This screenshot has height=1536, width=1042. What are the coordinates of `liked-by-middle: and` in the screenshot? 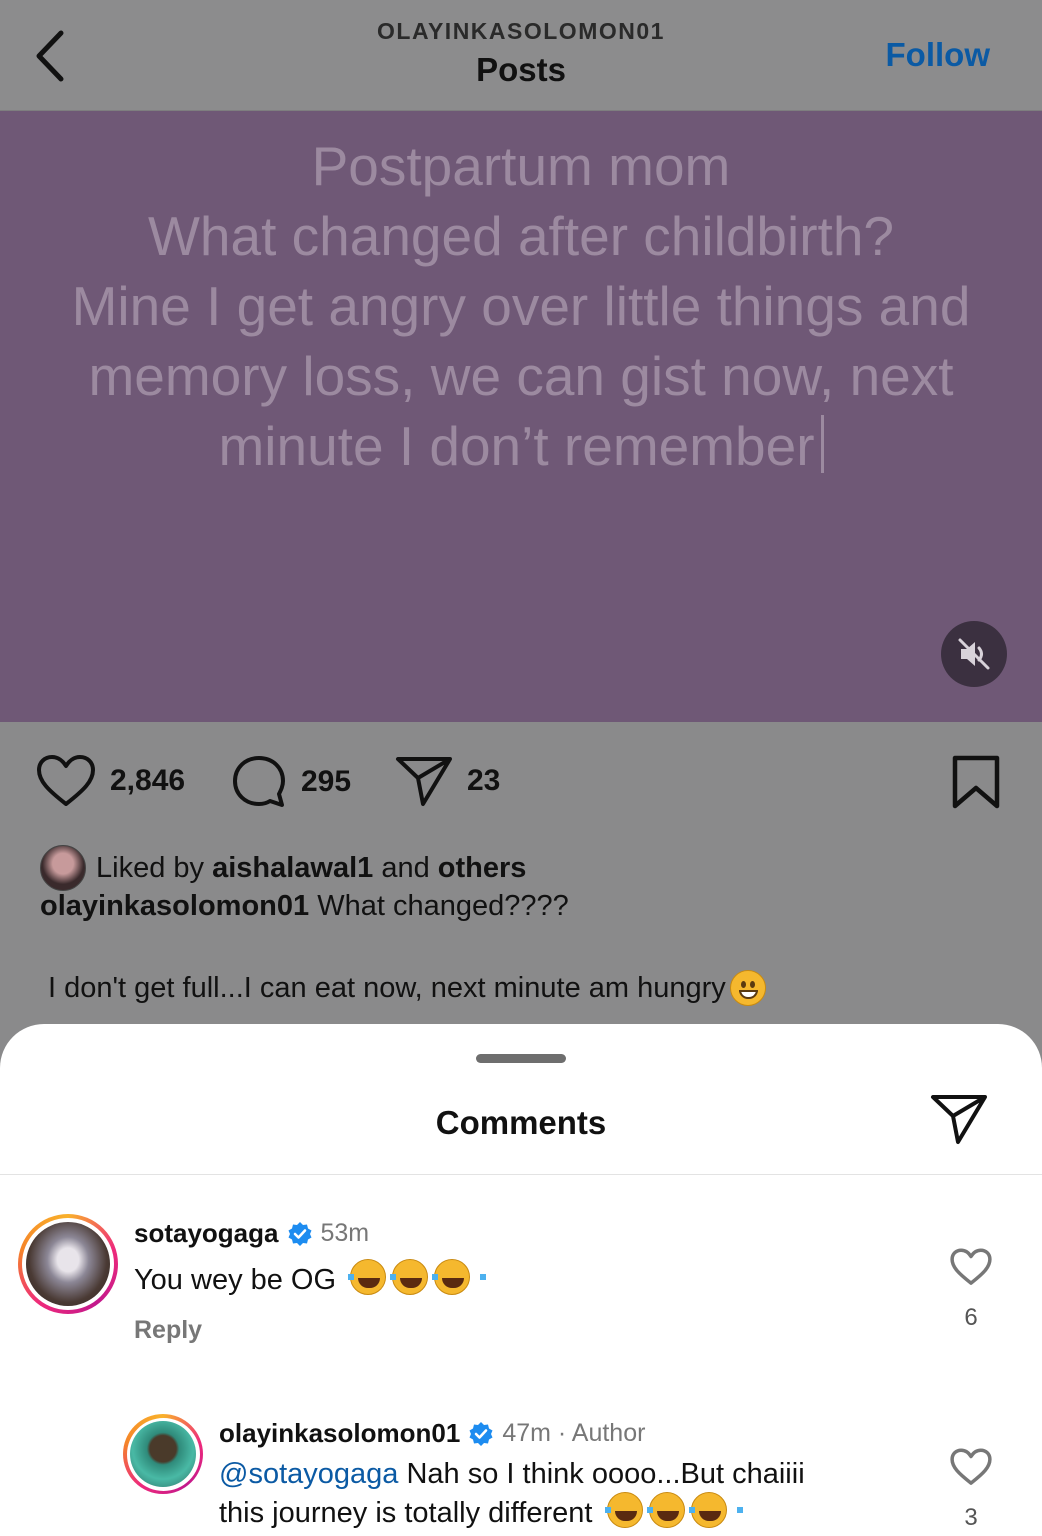 It's located at (405, 867).